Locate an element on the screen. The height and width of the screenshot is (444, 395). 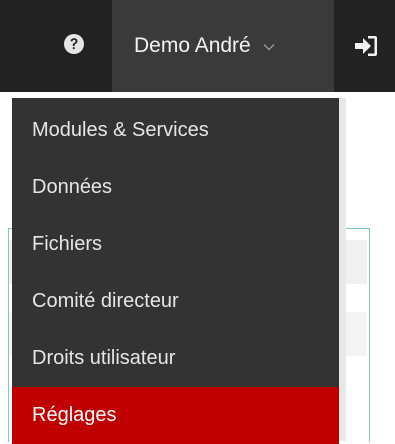
menu-item-label: Données is located at coordinates (72, 187).